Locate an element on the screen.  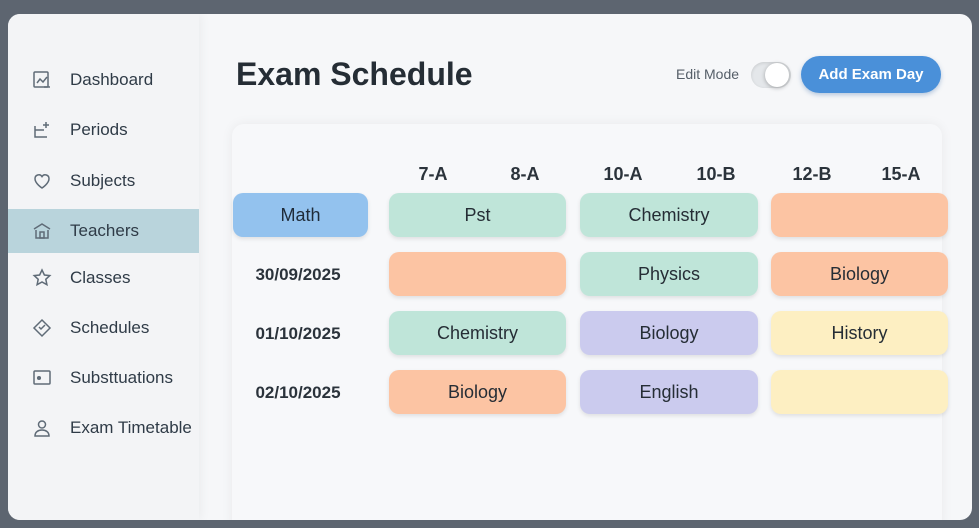
sidebar-item-label: Substtuations is located at coordinates (122, 377).